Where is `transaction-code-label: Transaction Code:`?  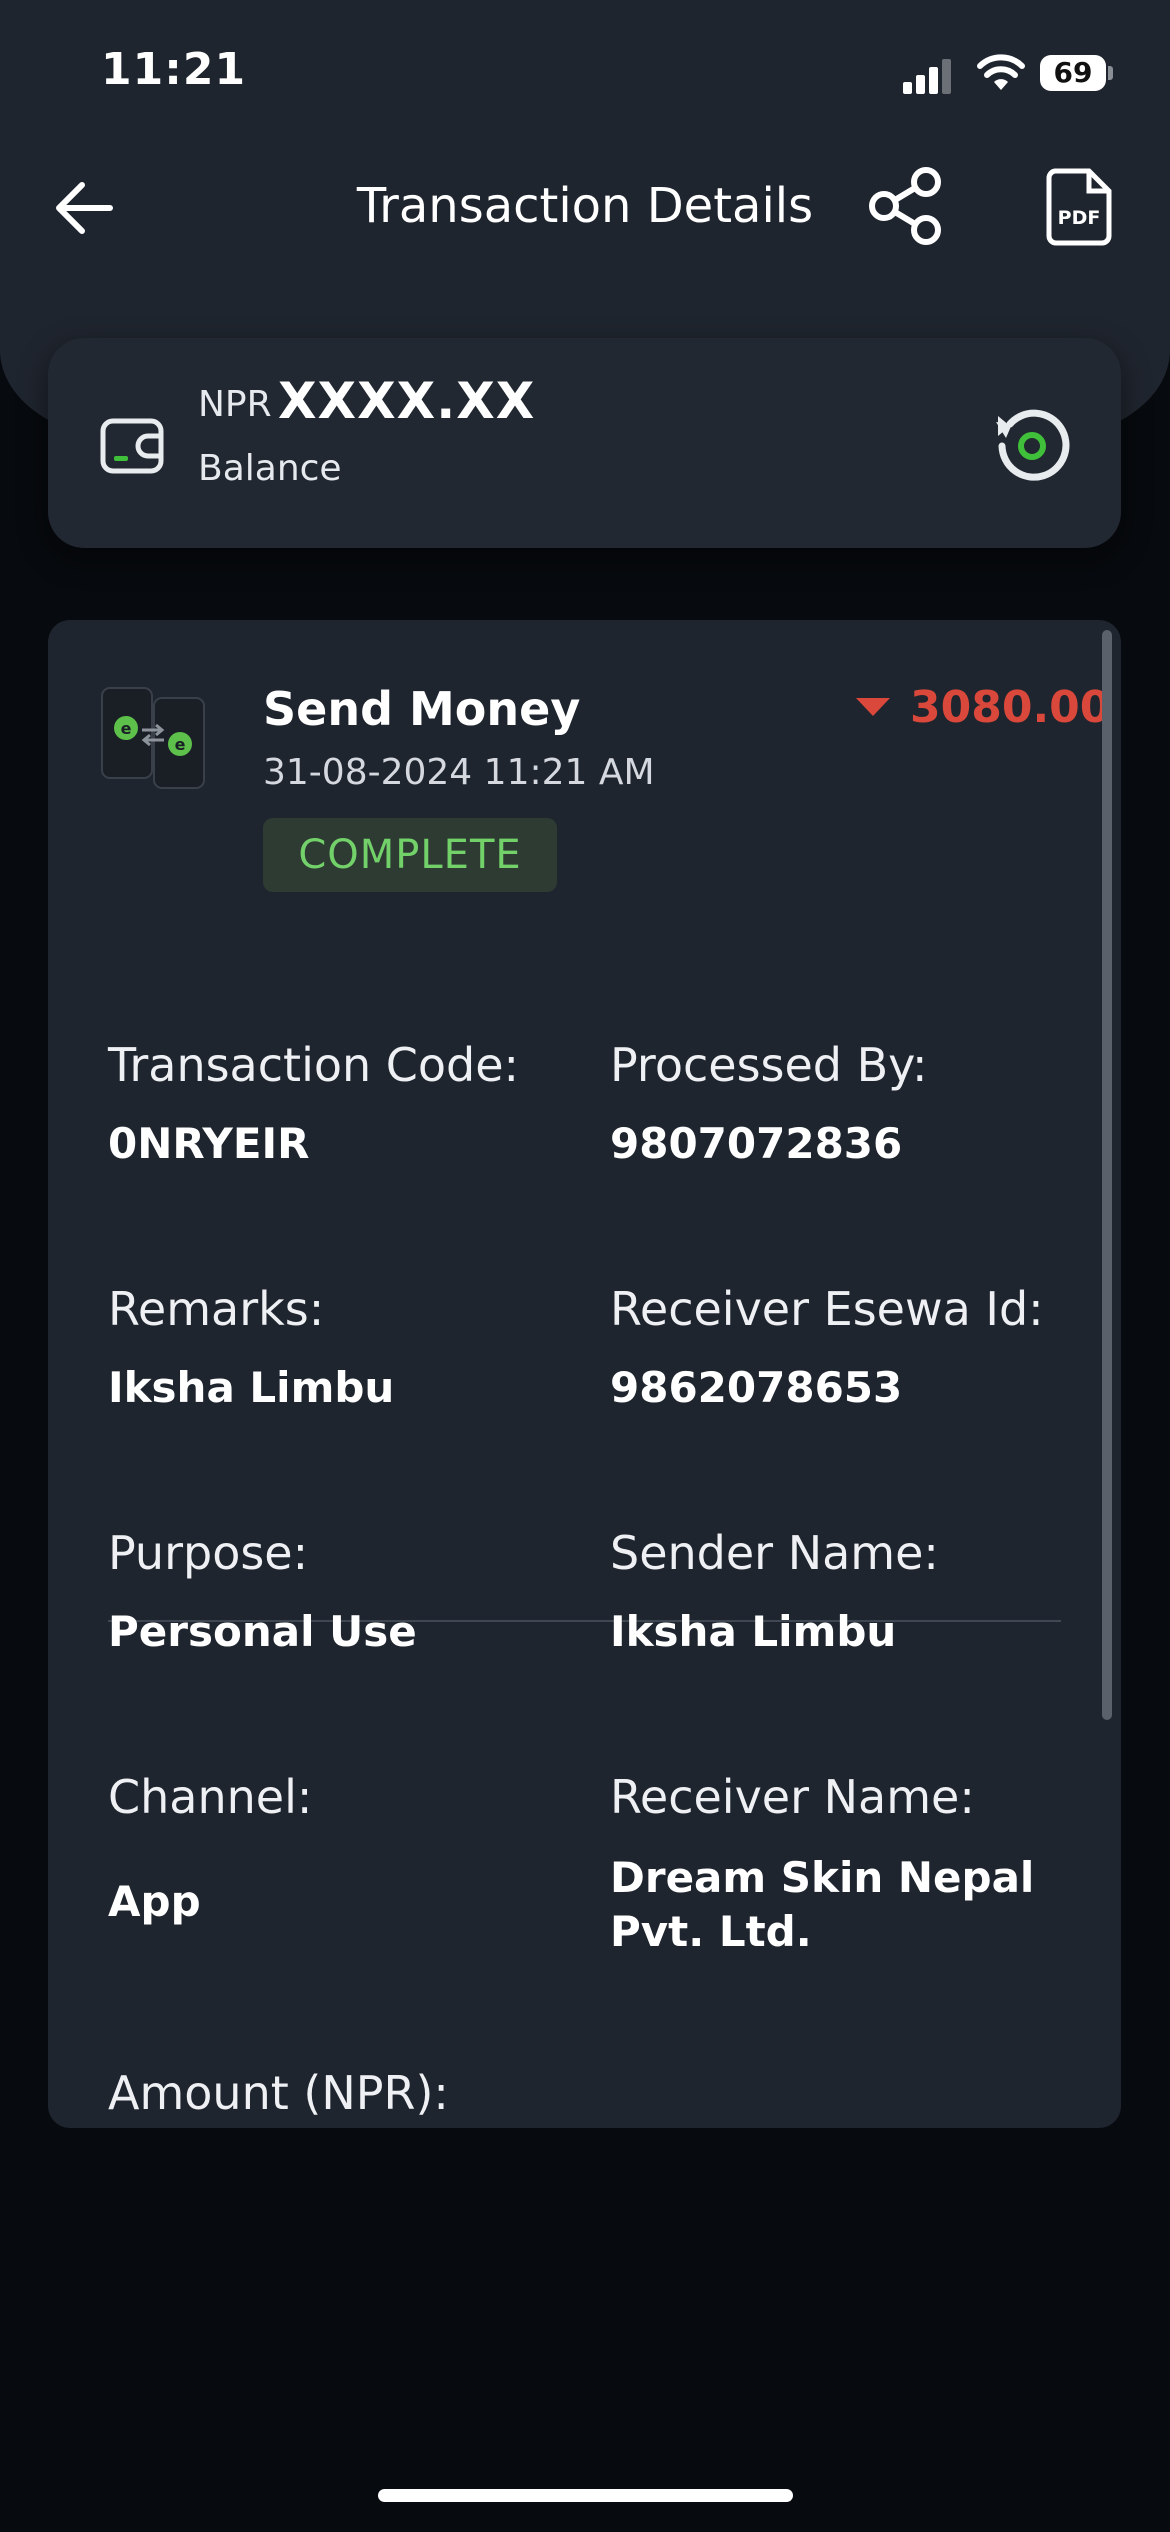
transaction-code-label: Transaction Code: is located at coordinates (314, 1065).